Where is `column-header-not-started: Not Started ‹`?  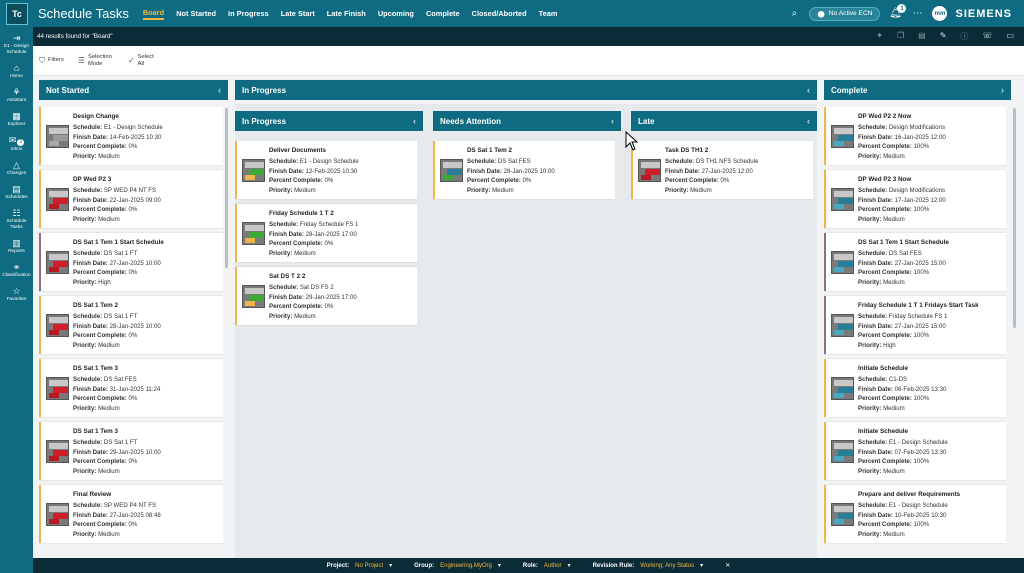
column-header-not-started: Not Started ‹ is located at coordinates (133, 90).